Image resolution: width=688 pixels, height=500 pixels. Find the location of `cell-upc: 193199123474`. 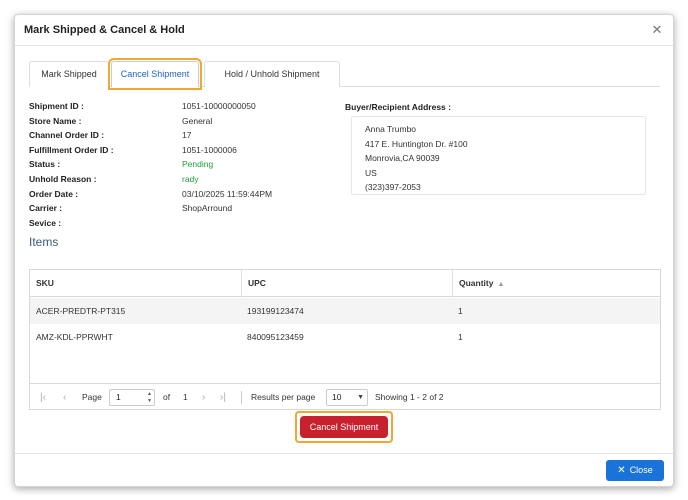

cell-upc: 193199123474 is located at coordinates (275, 311).